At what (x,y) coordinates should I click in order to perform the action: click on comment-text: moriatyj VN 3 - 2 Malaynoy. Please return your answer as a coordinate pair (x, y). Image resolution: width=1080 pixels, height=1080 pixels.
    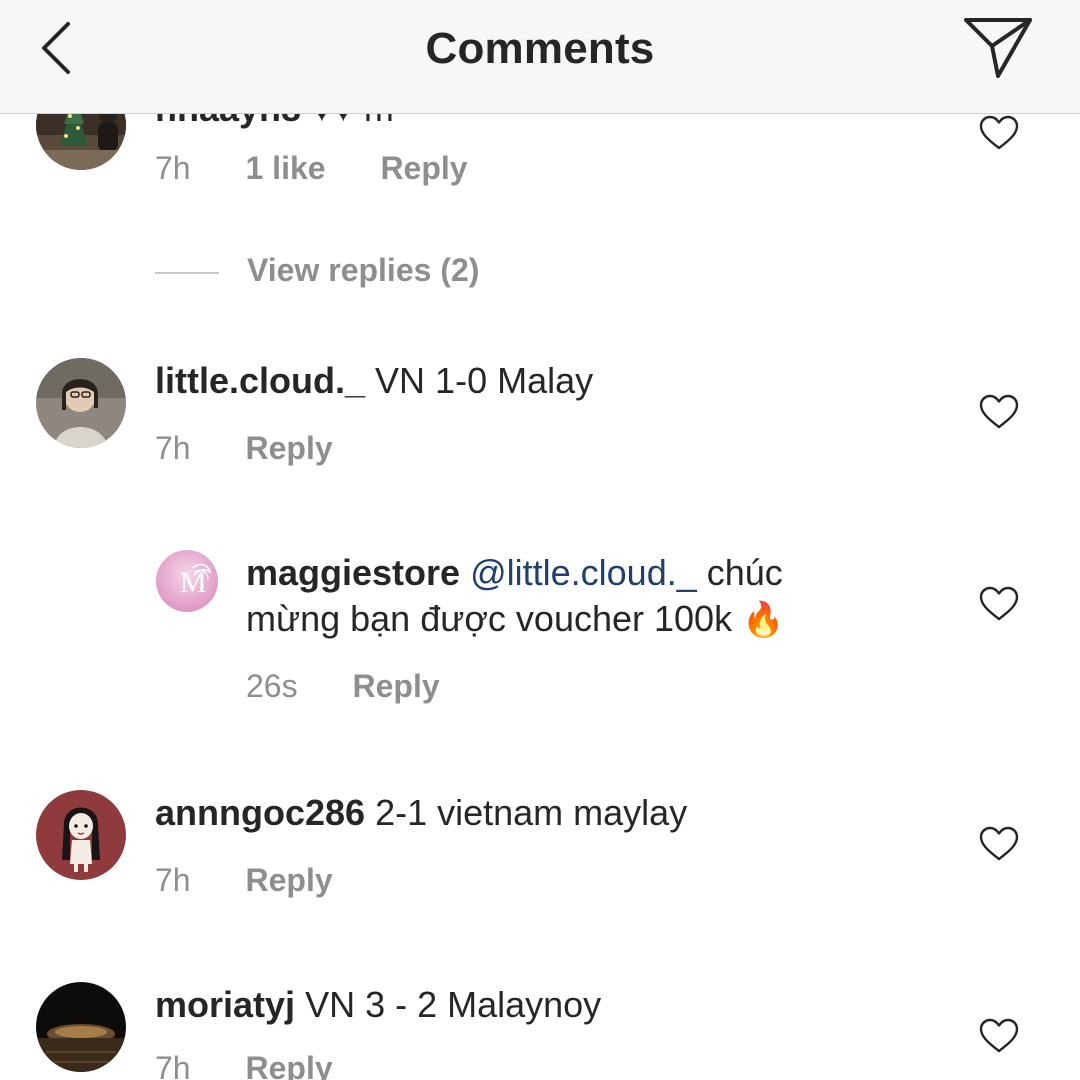
    Looking at the image, I should click on (378, 1005).